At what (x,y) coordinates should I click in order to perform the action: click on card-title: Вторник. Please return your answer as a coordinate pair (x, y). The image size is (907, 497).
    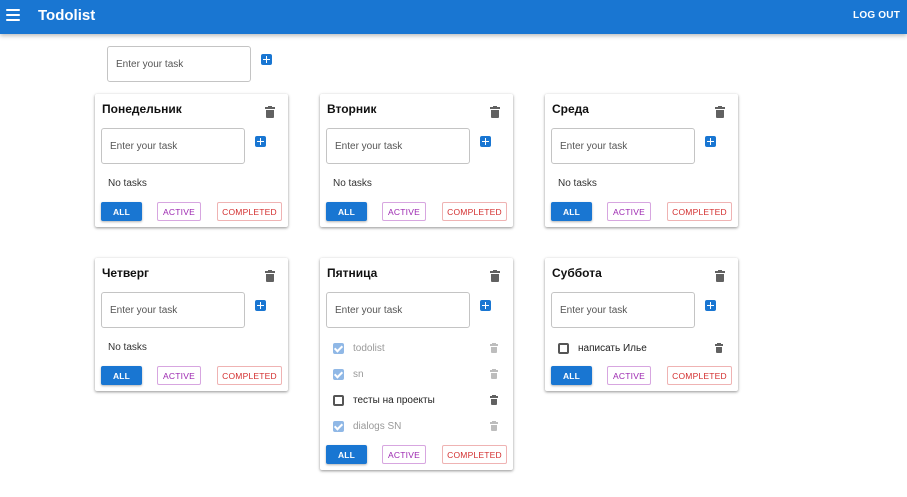
    Looking at the image, I should click on (352, 109).